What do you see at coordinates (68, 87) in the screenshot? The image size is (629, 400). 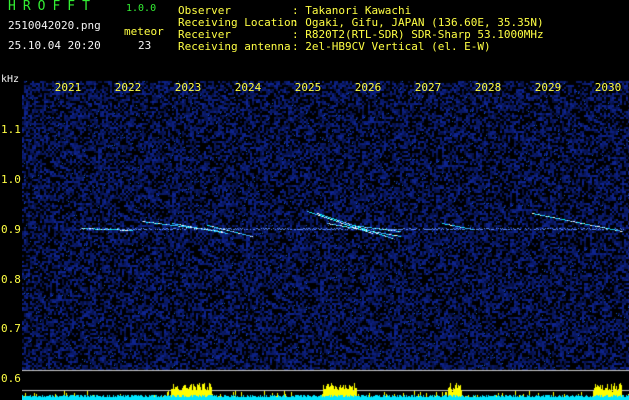 I see `x-tick-label: 2021` at bounding box center [68, 87].